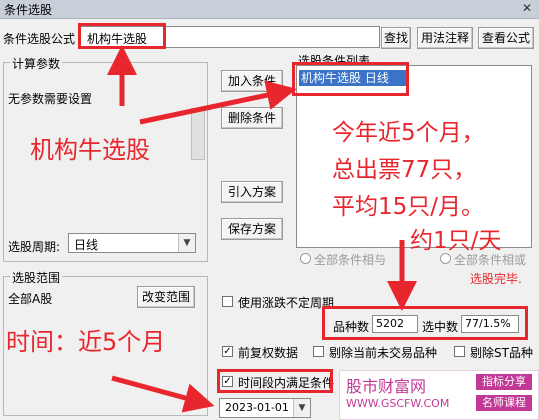  Describe the element at coordinates (386, 386) in the screenshot. I see `watermark-brand: 股市财富网` at that location.